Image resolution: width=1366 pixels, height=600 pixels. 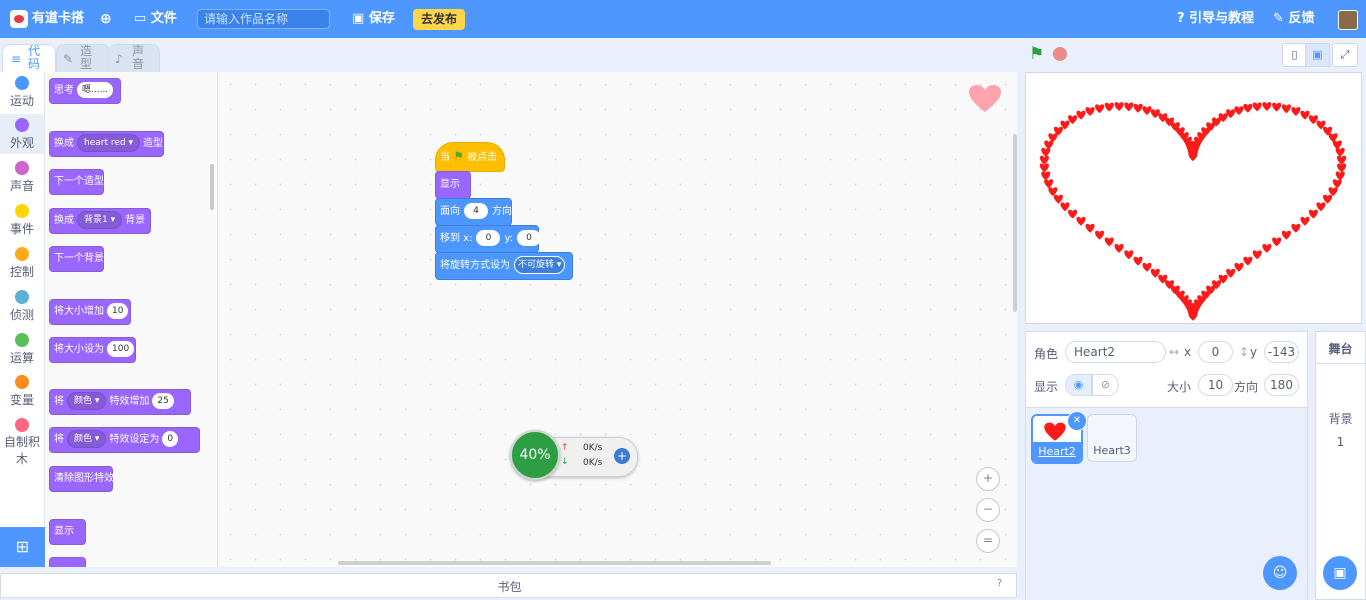 What do you see at coordinates (22, 92) in the screenshot?
I see `category-motion: 运动` at bounding box center [22, 92].